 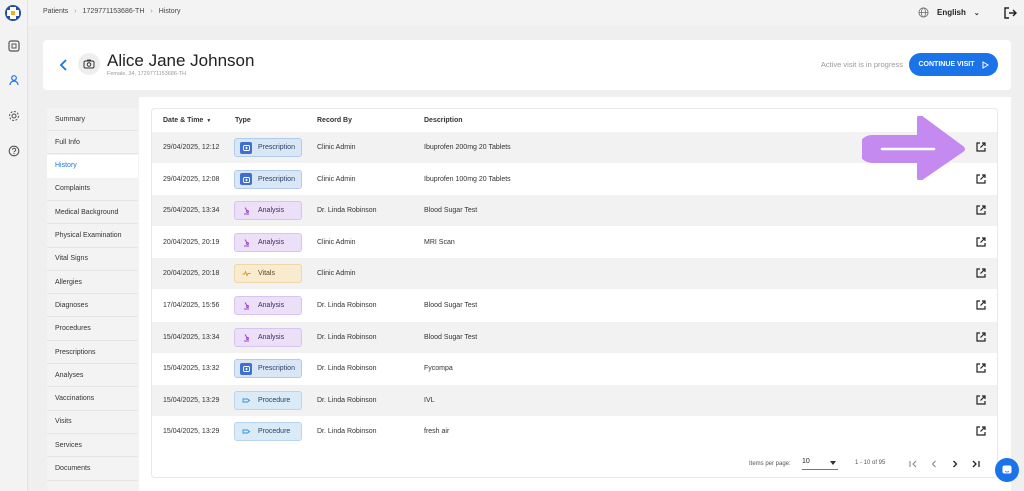 What do you see at coordinates (1010, 13) in the screenshot?
I see `logout-icon` at bounding box center [1010, 13].